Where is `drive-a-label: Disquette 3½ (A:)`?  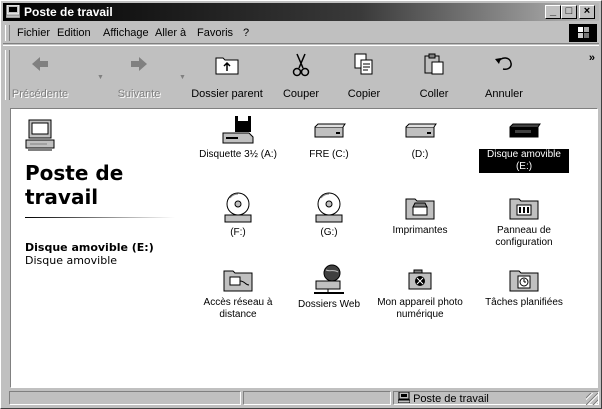
drive-a-label: Disquette 3½ (A:) is located at coordinates (238, 154).